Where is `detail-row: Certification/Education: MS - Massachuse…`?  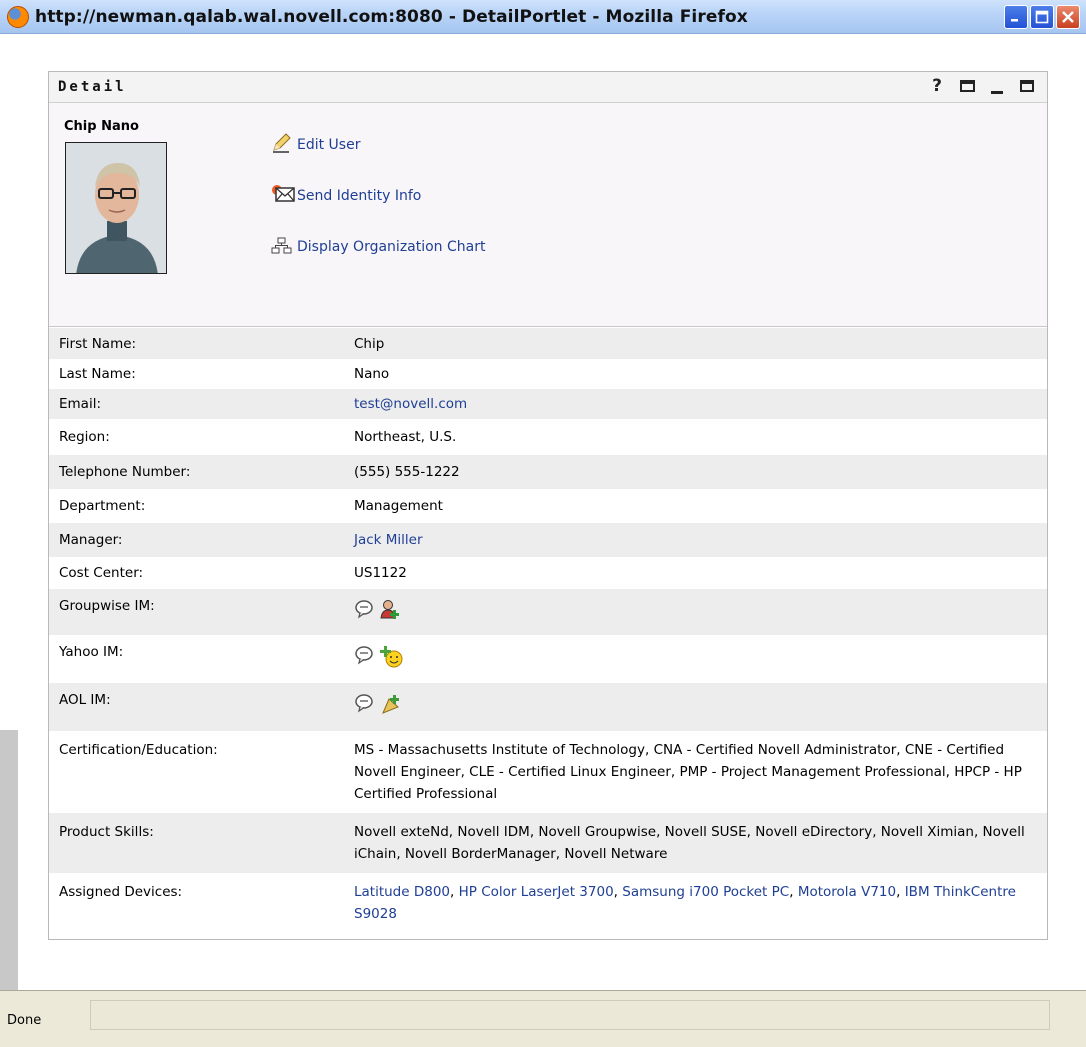
detail-row: Certification/Education: MS - Massachuse… is located at coordinates (548, 772).